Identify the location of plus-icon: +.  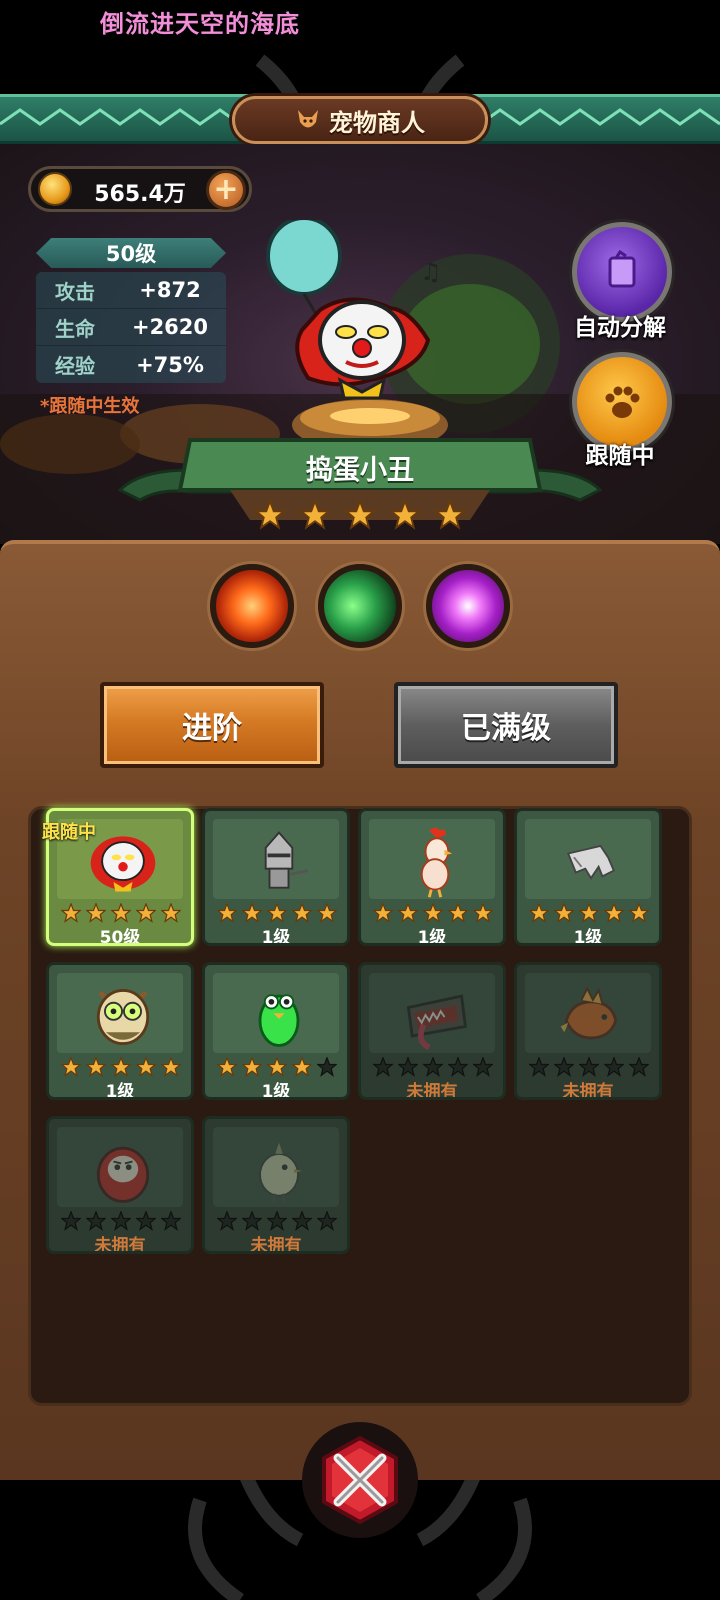
(226, 189).